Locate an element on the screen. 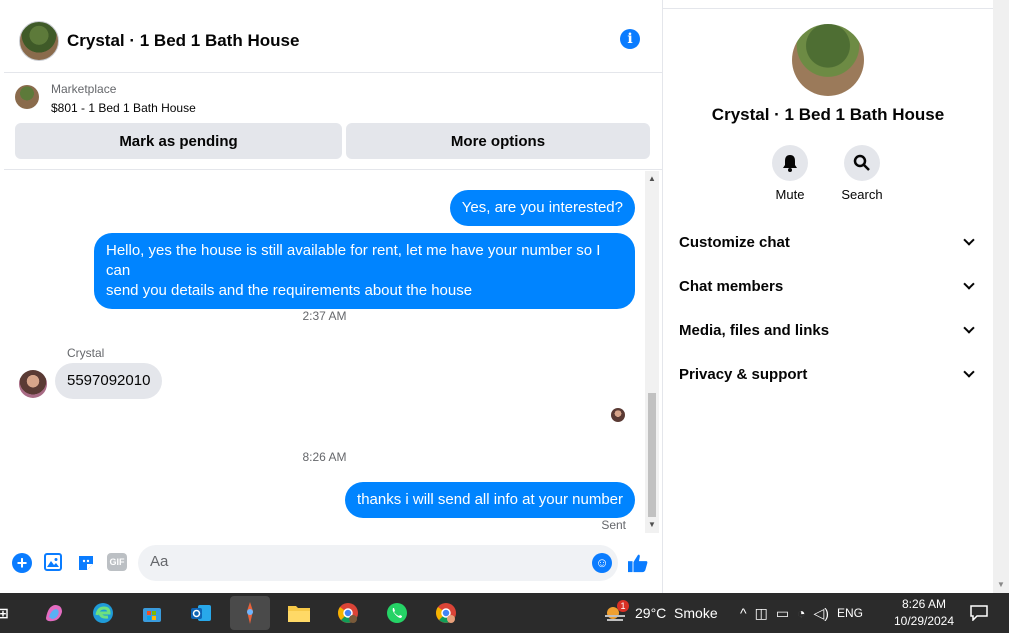 Image resolution: width=1009 pixels, height=633 pixels. mute-label: Mute is located at coordinates (790, 194).